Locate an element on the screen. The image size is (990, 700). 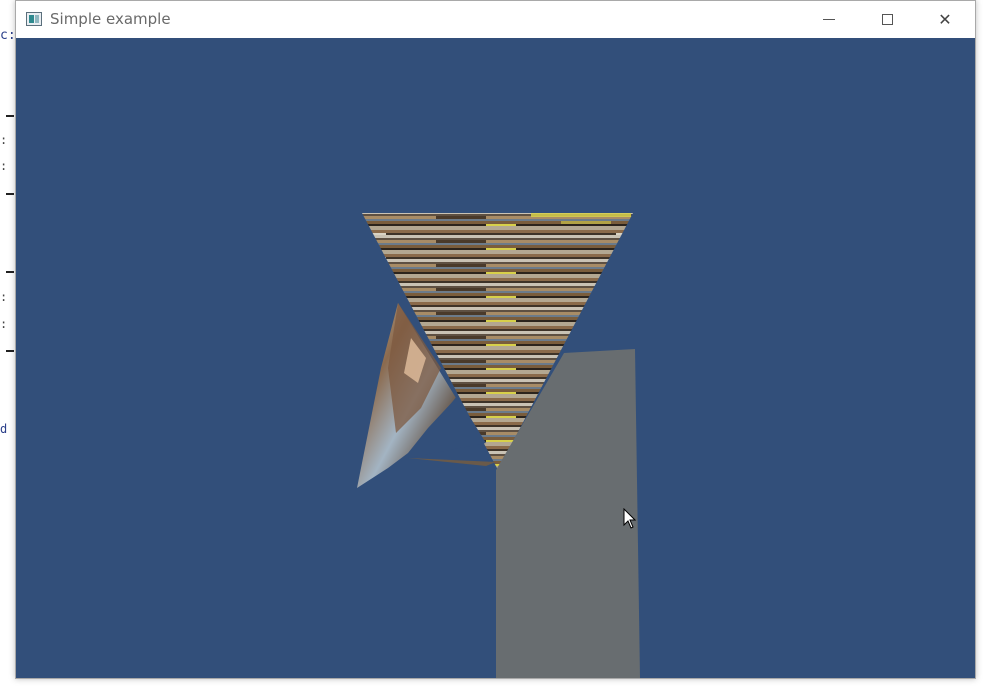
title-bar: Simple example ✕ is located at coordinates (495, 19).